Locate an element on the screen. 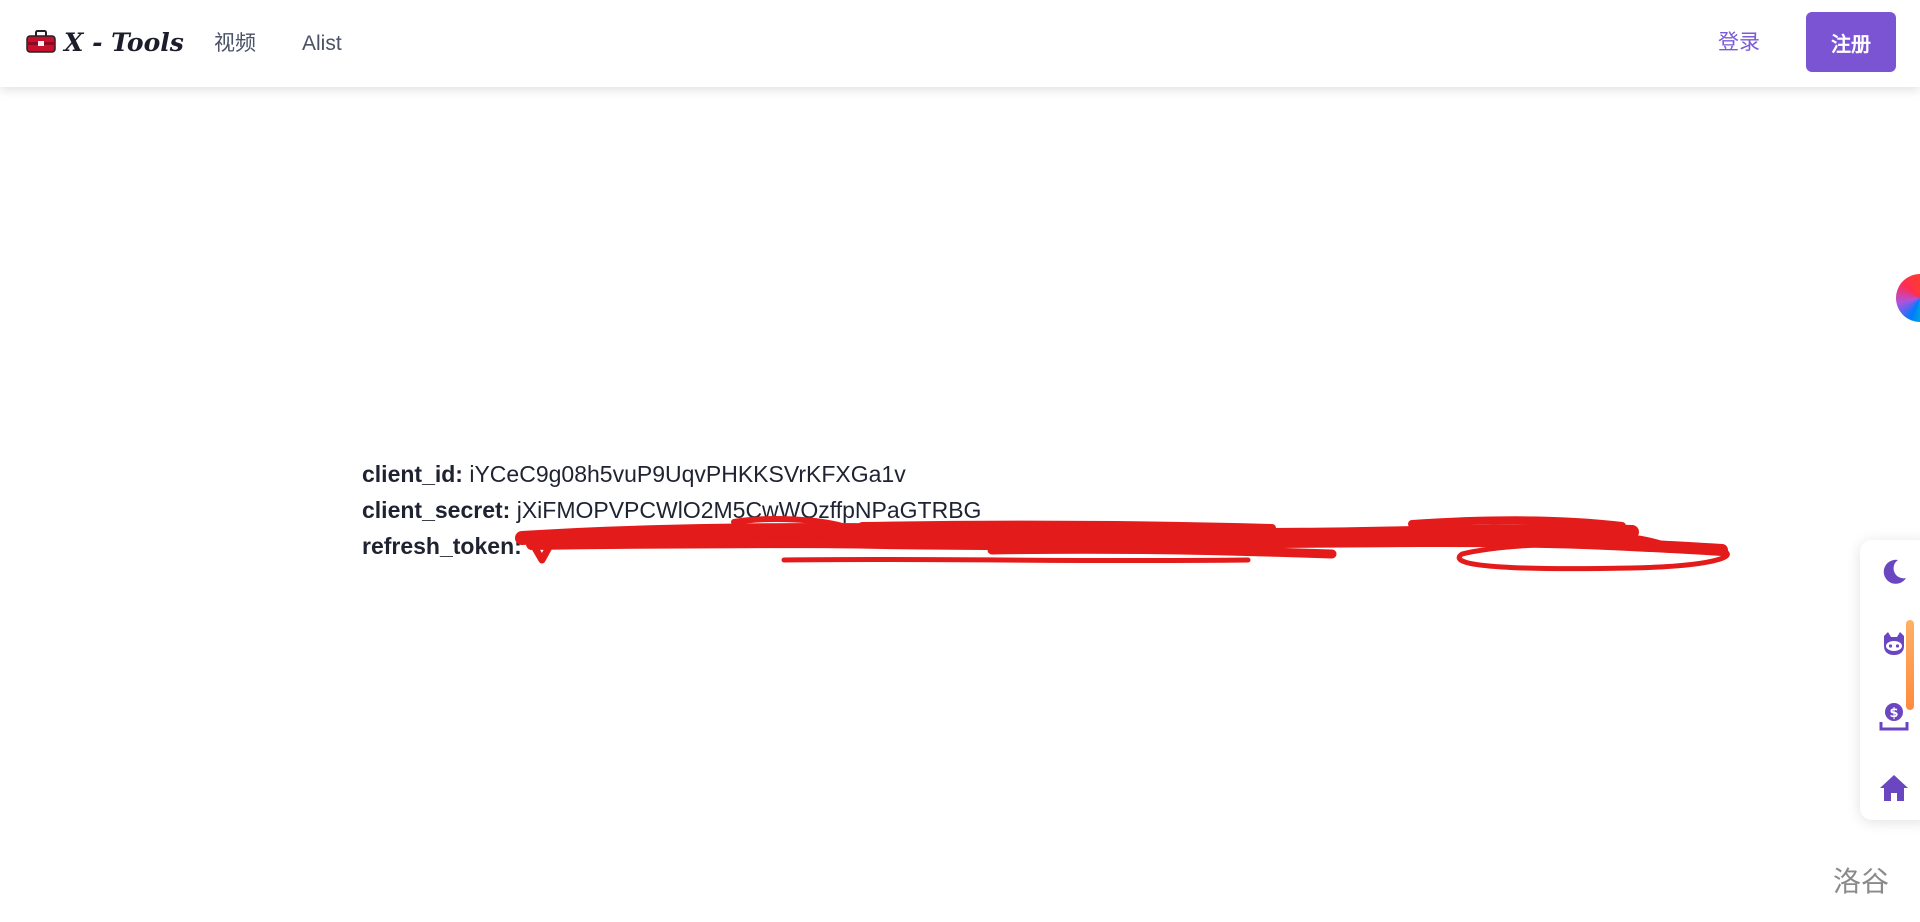  theme-color-picker is located at coordinates (1908, 298).